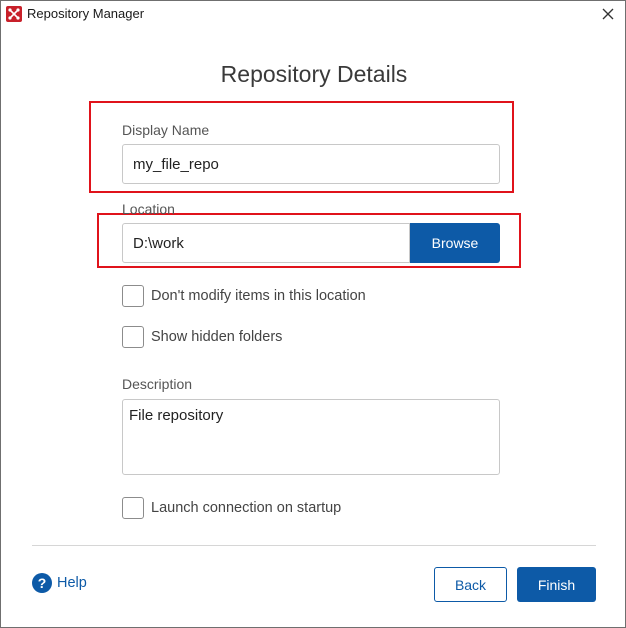 The width and height of the screenshot is (626, 628). What do you see at coordinates (133, 296) in the screenshot?
I see `dont-modify-checkbox` at bounding box center [133, 296].